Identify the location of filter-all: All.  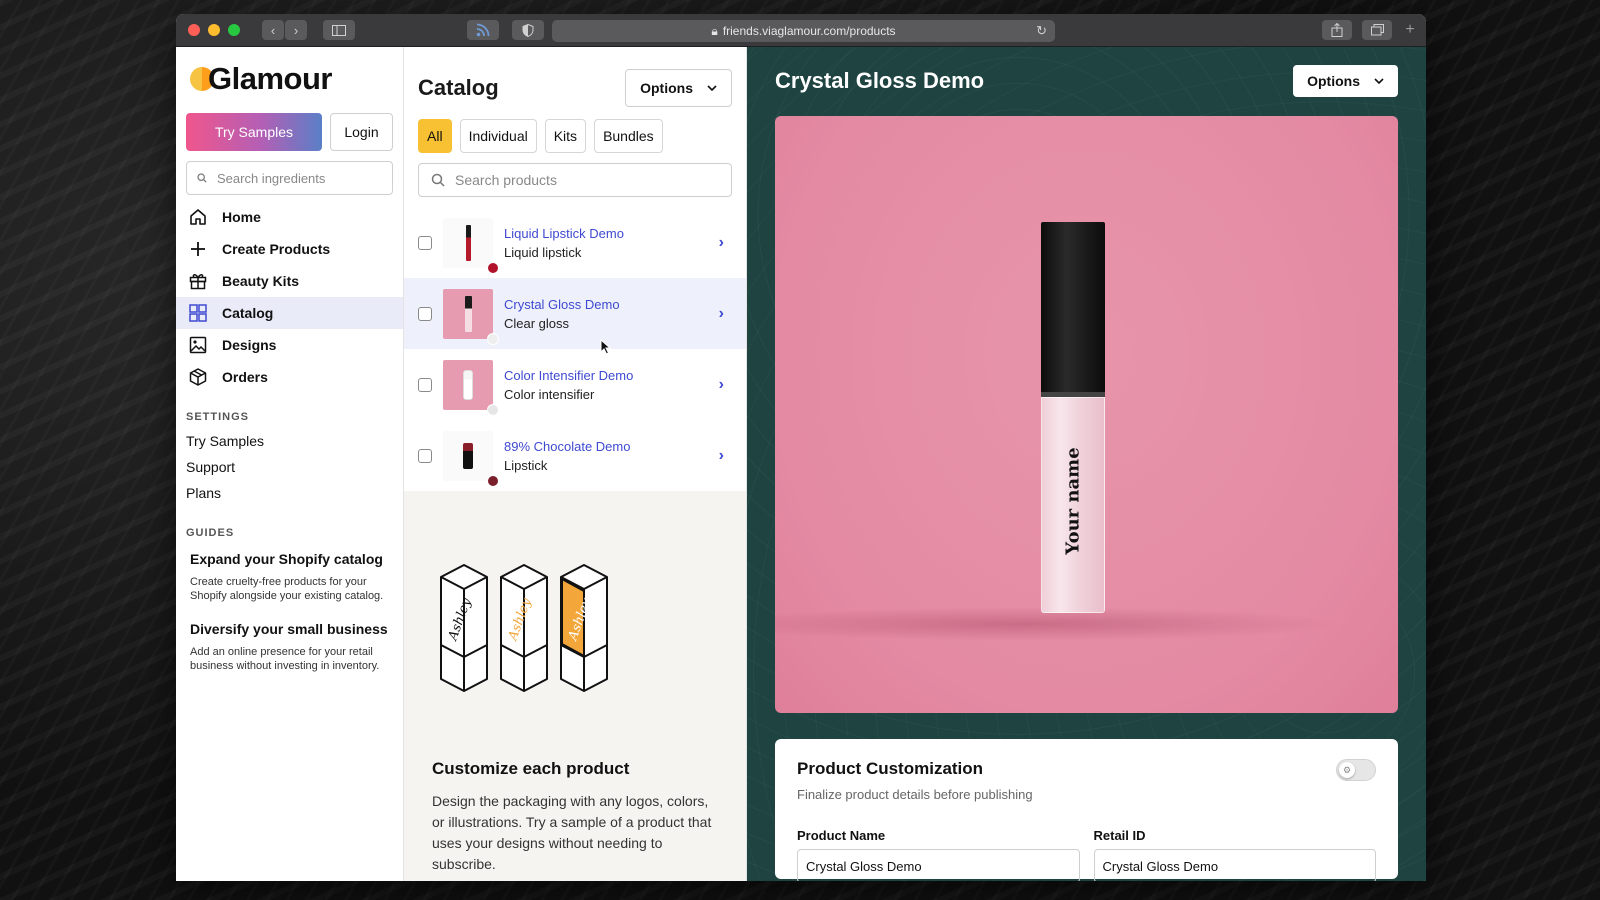
(435, 136).